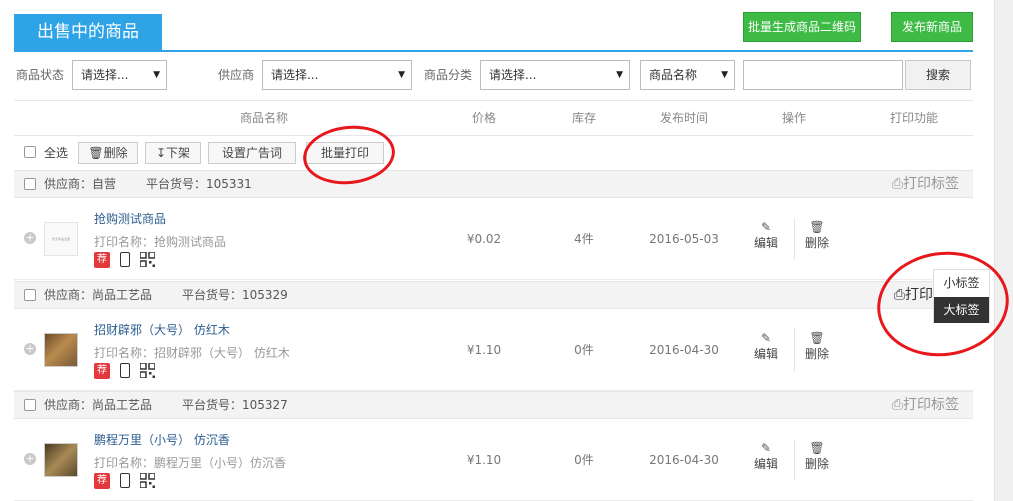 The width and height of the screenshot is (1013, 501). What do you see at coordinates (802, 27) in the screenshot?
I see `batch-qr-button: 批量生成商品二维码` at bounding box center [802, 27].